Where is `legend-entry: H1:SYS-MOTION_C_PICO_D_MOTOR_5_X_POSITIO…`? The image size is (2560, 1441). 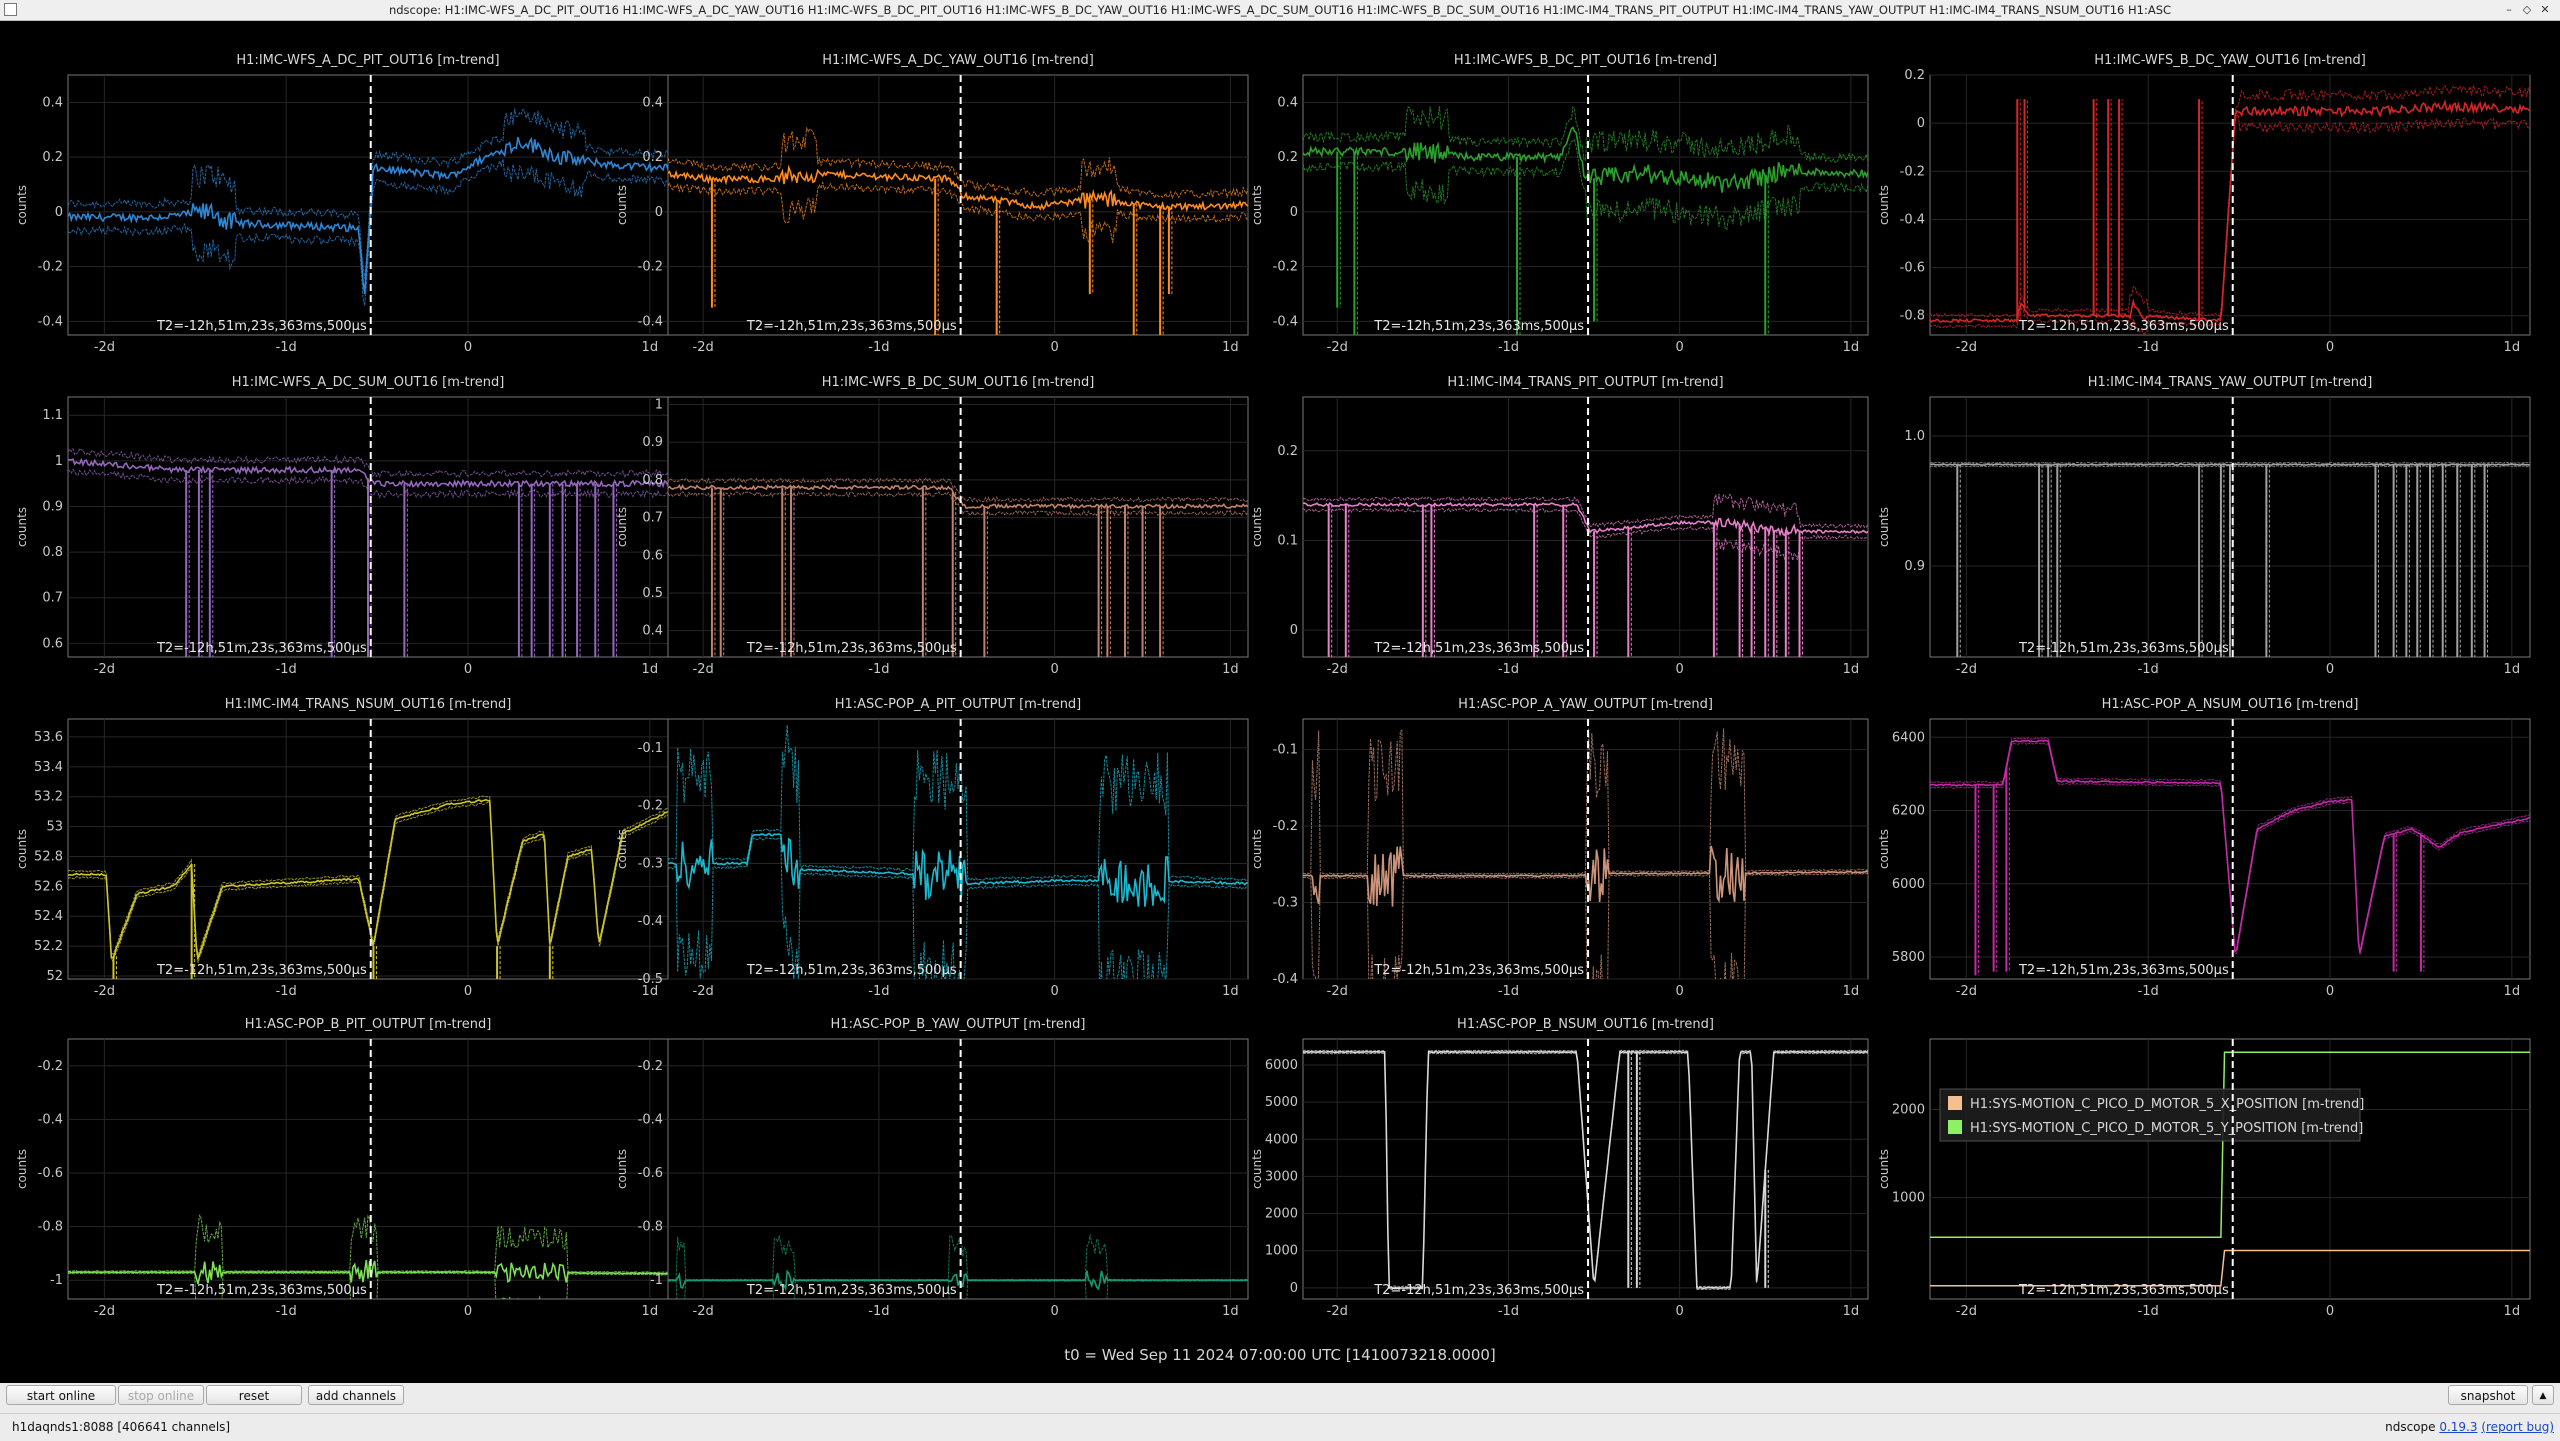
legend-entry: H1:SYS-MOTION_C_PICO_D_MOTOR_5_X_POSITIO… is located at coordinates (2167, 1104).